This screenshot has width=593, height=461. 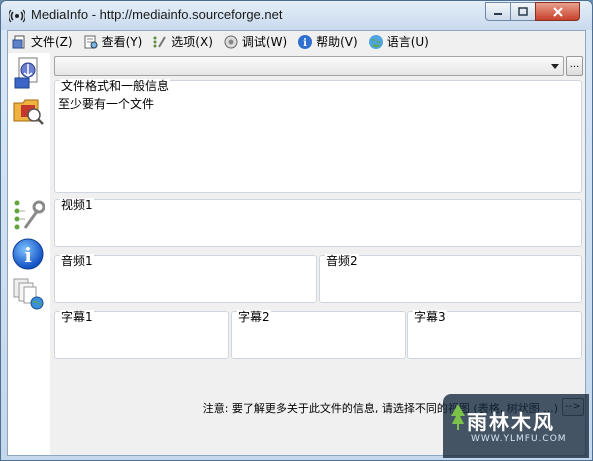 I want to click on text2-group: 字幕2, so click(x=318, y=334).